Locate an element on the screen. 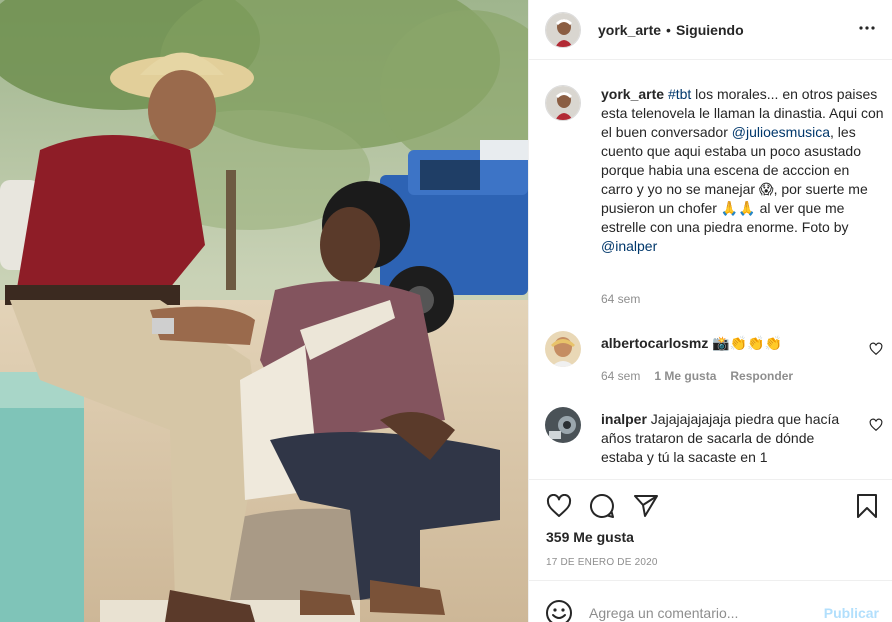 The width and height of the screenshot is (892, 622). comment-button is located at coordinates (602, 506).